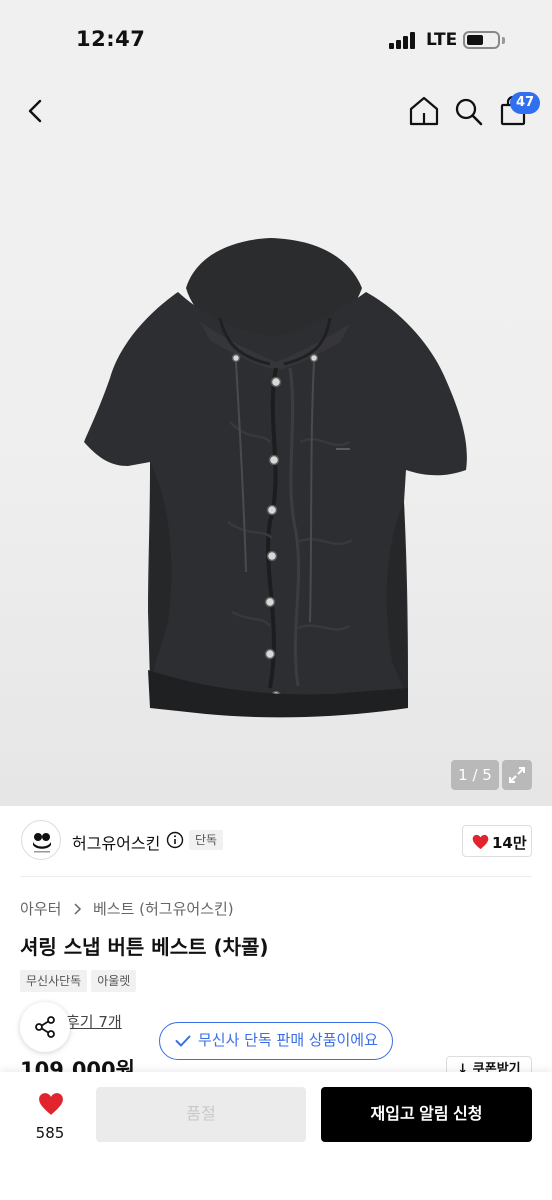 This screenshot has height=1200, width=552. I want to click on check-icon, so click(183, 1041).